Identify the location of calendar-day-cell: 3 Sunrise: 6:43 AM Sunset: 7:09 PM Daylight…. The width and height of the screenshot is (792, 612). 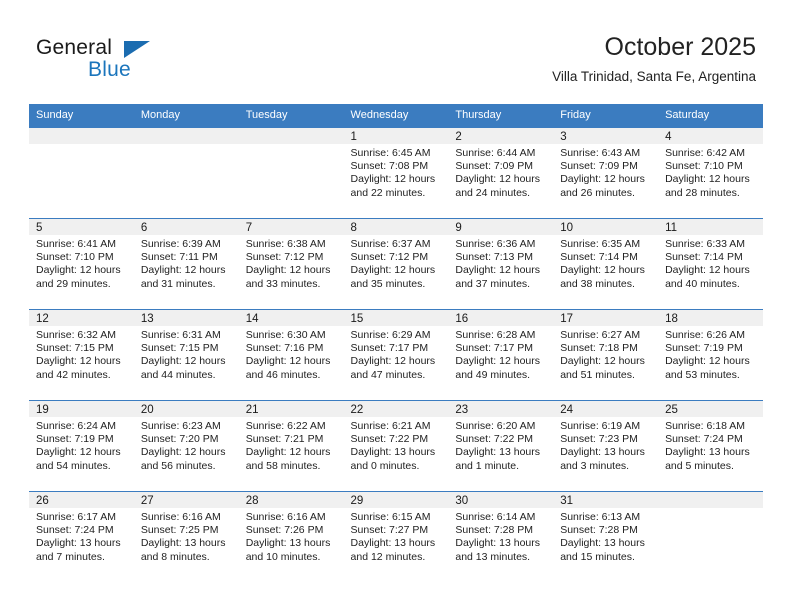
(606, 173).